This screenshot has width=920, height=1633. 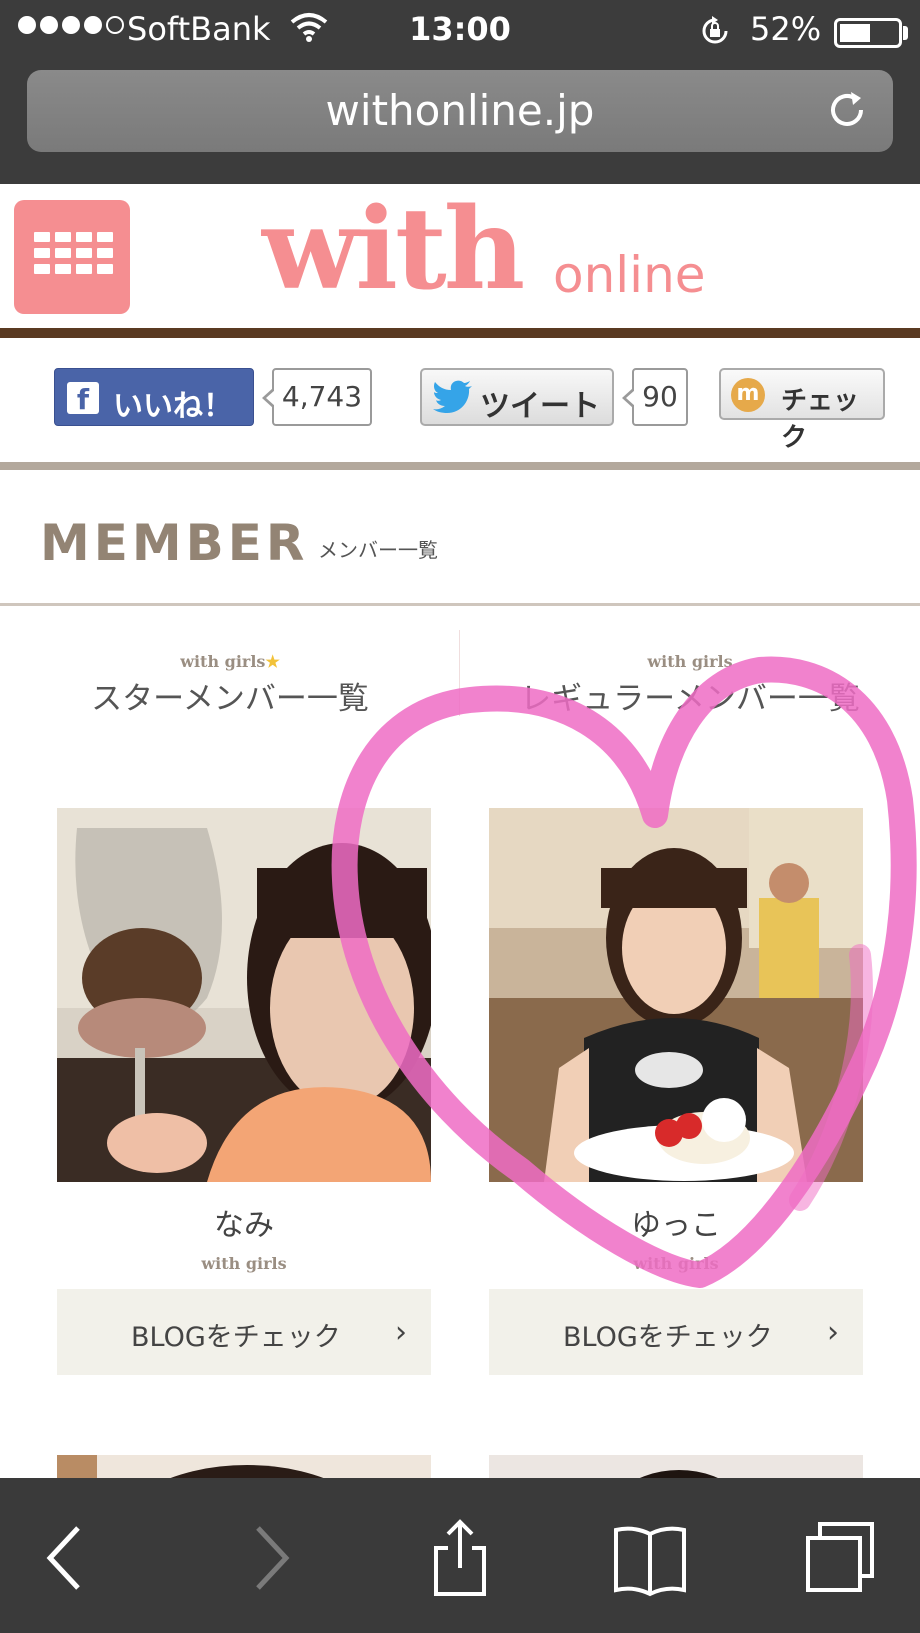 What do you see at coordinates (83, 399) in the screenshot?
I see `facebook-icon: f` at bounding box center [83, 399].